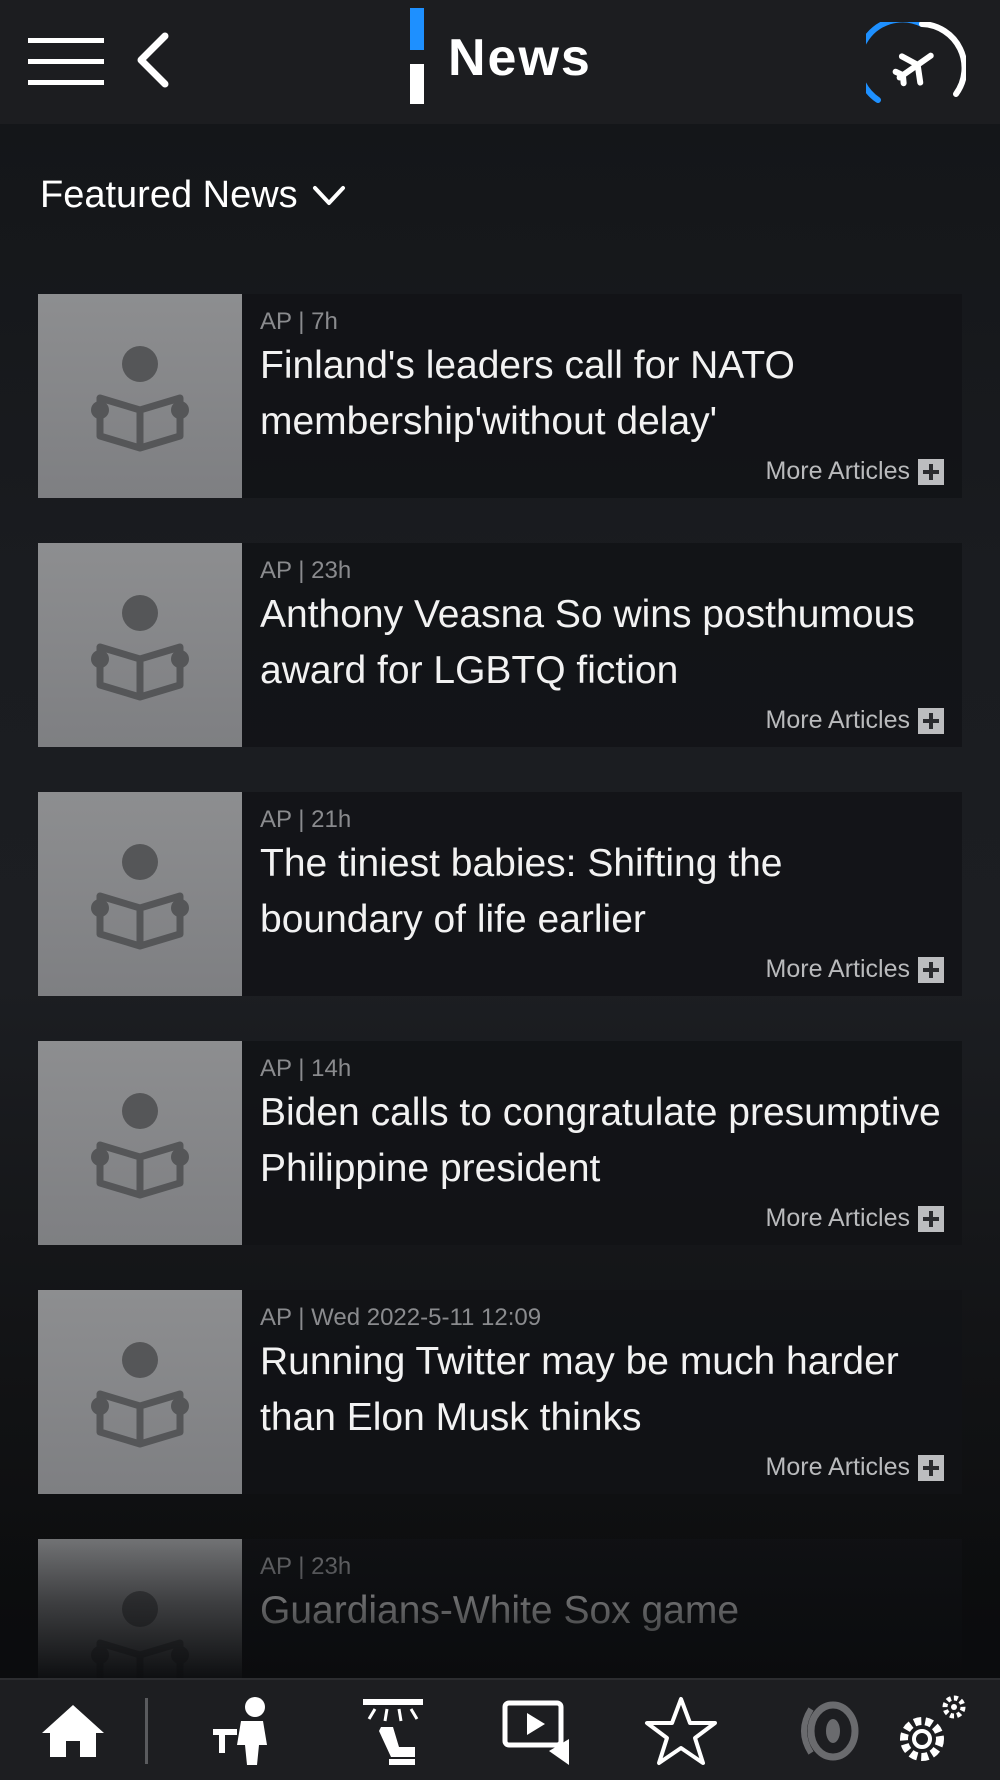  What do you see at coordinates (73, 1731) in the screenshot?
I see `home-icon` at bounding box center [73, 1731].